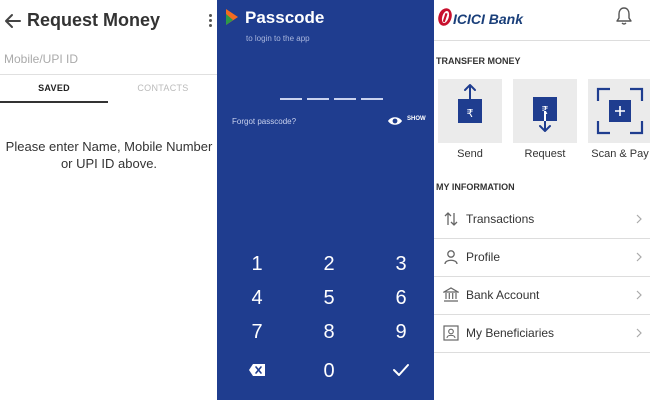  I want to click on transactions-row: Transactions, so click(542, 219).